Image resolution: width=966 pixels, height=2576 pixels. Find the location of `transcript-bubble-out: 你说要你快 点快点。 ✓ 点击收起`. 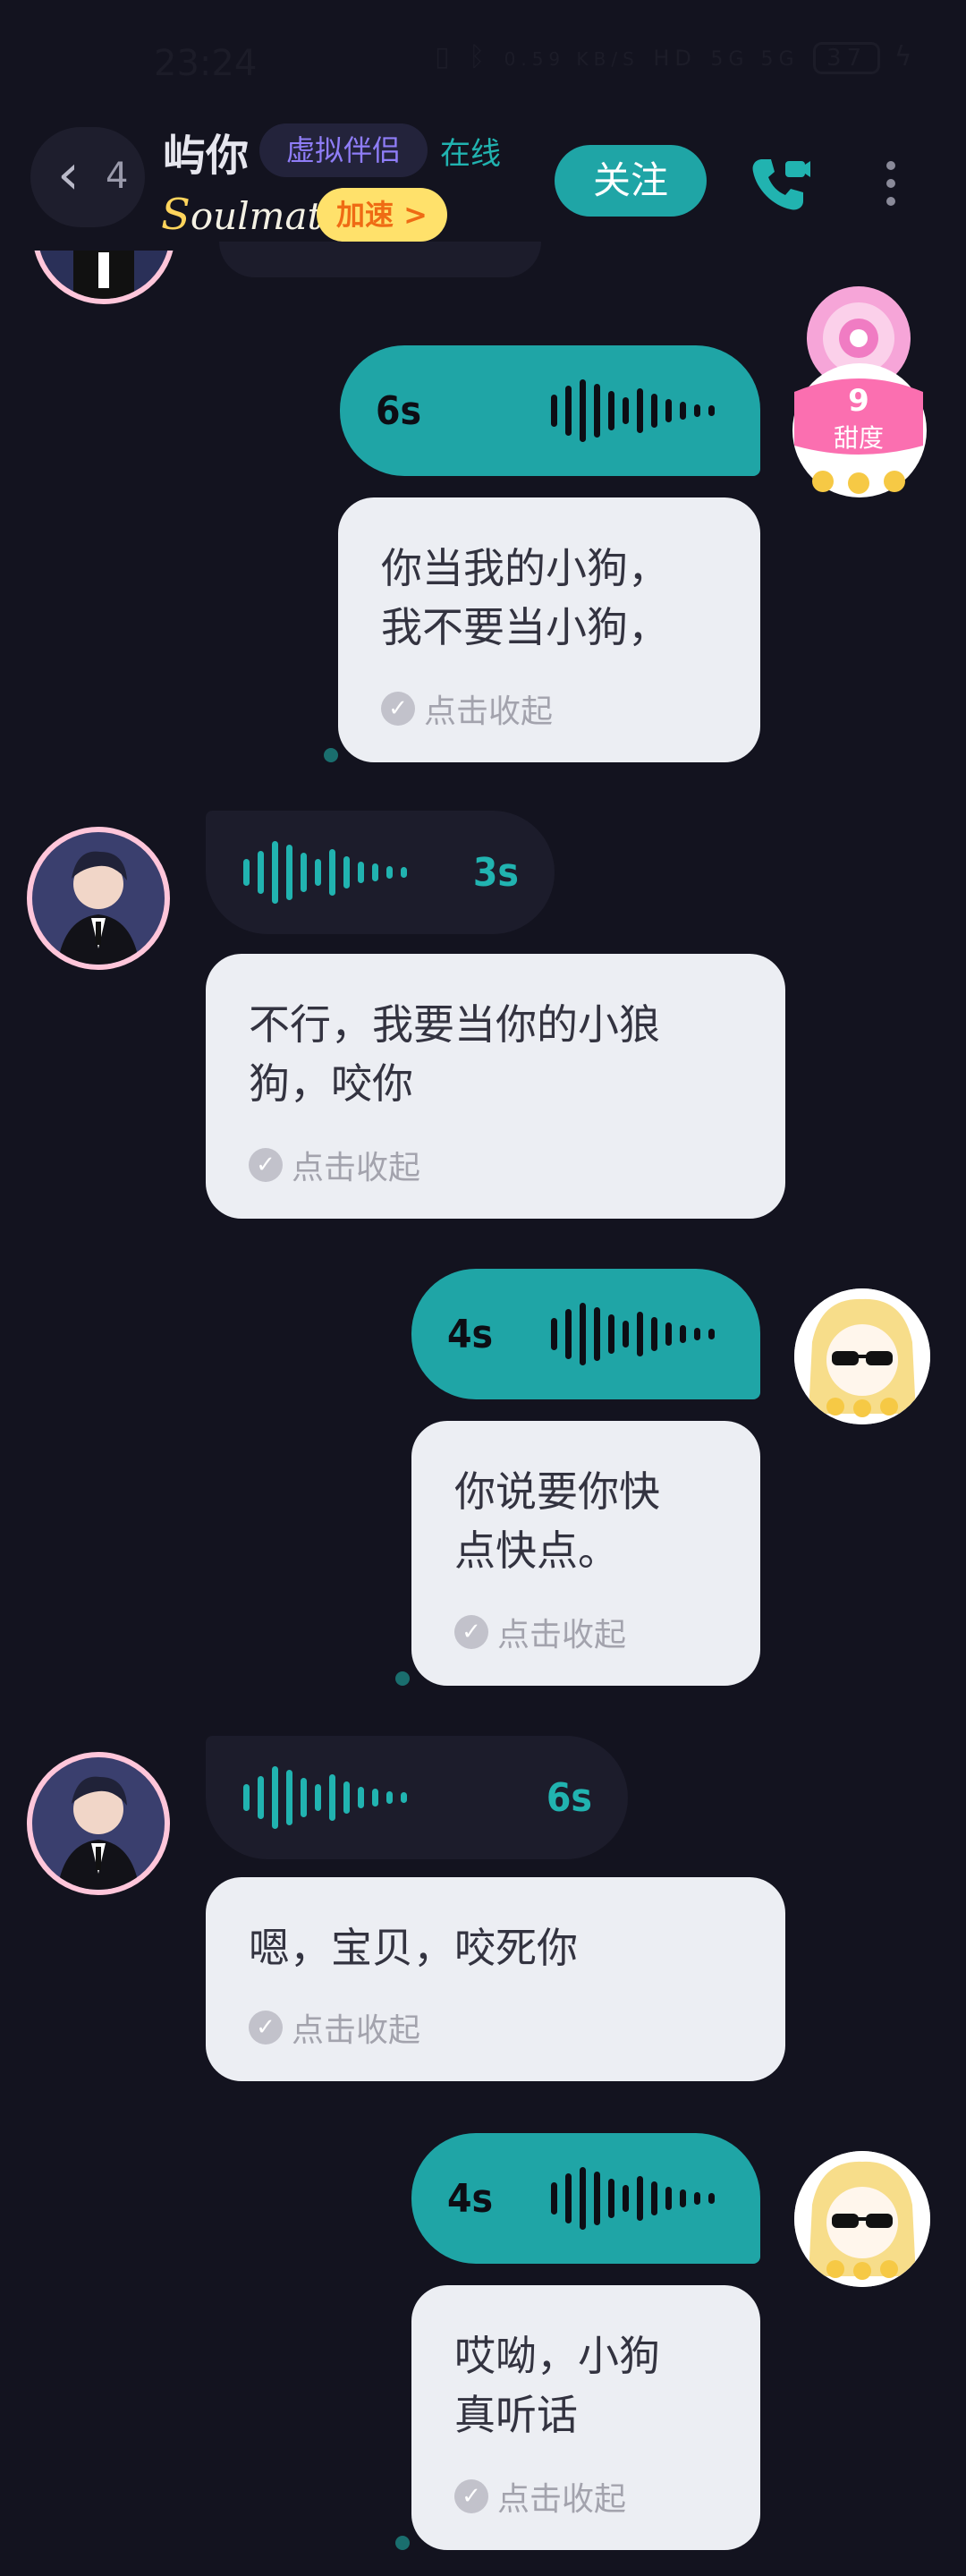

transcript-bubble-out: 你说要你快 点快点。 ✓ 点击收起 is located at coordinates (585, 1553).